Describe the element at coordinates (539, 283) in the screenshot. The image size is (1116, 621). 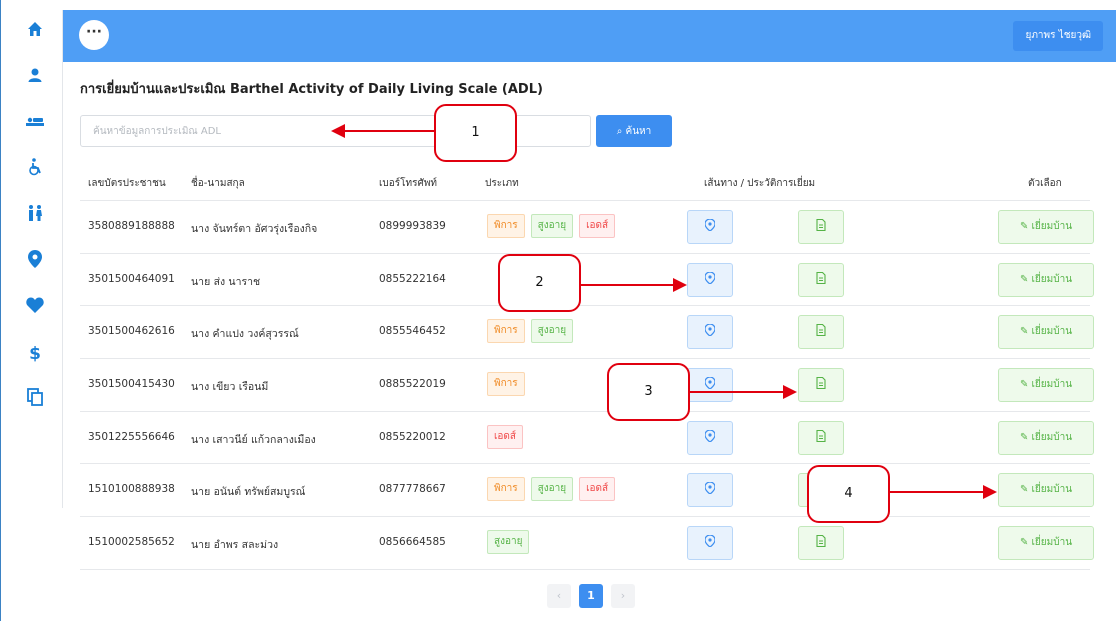
I see `callout-2: 2` at that location.